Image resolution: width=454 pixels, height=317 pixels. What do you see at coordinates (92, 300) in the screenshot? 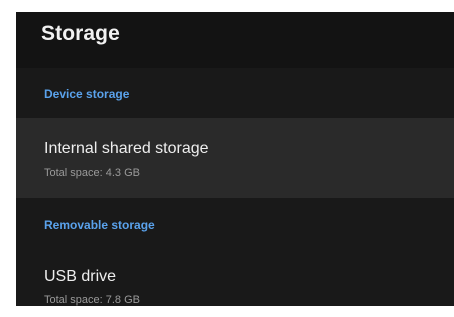
I see `item-subtitle: Total space: 7.8 GB` at bounding box center [92, 300].